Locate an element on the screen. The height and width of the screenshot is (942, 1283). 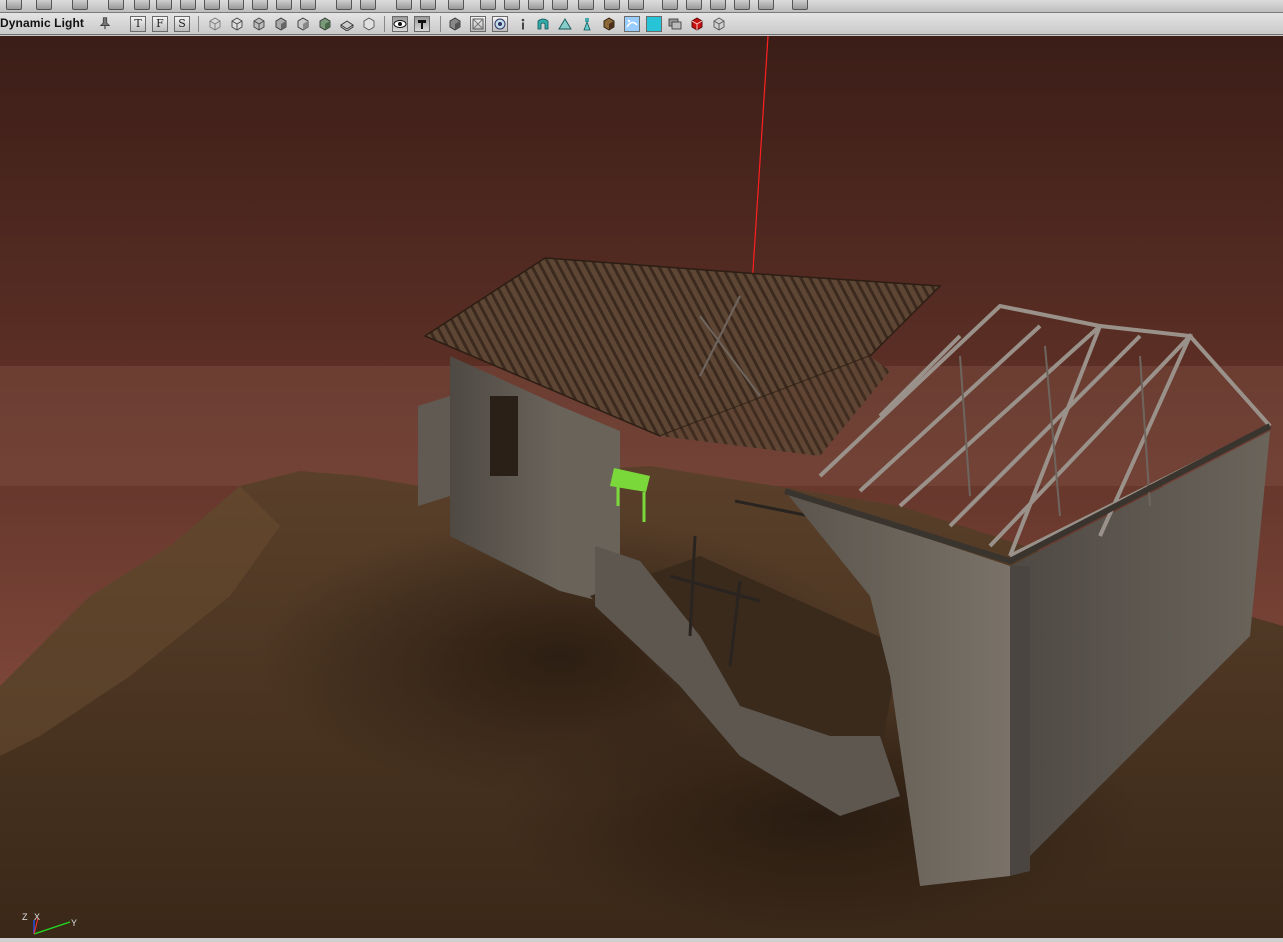
depth-cube-icon is located at coordinates (369, 24).